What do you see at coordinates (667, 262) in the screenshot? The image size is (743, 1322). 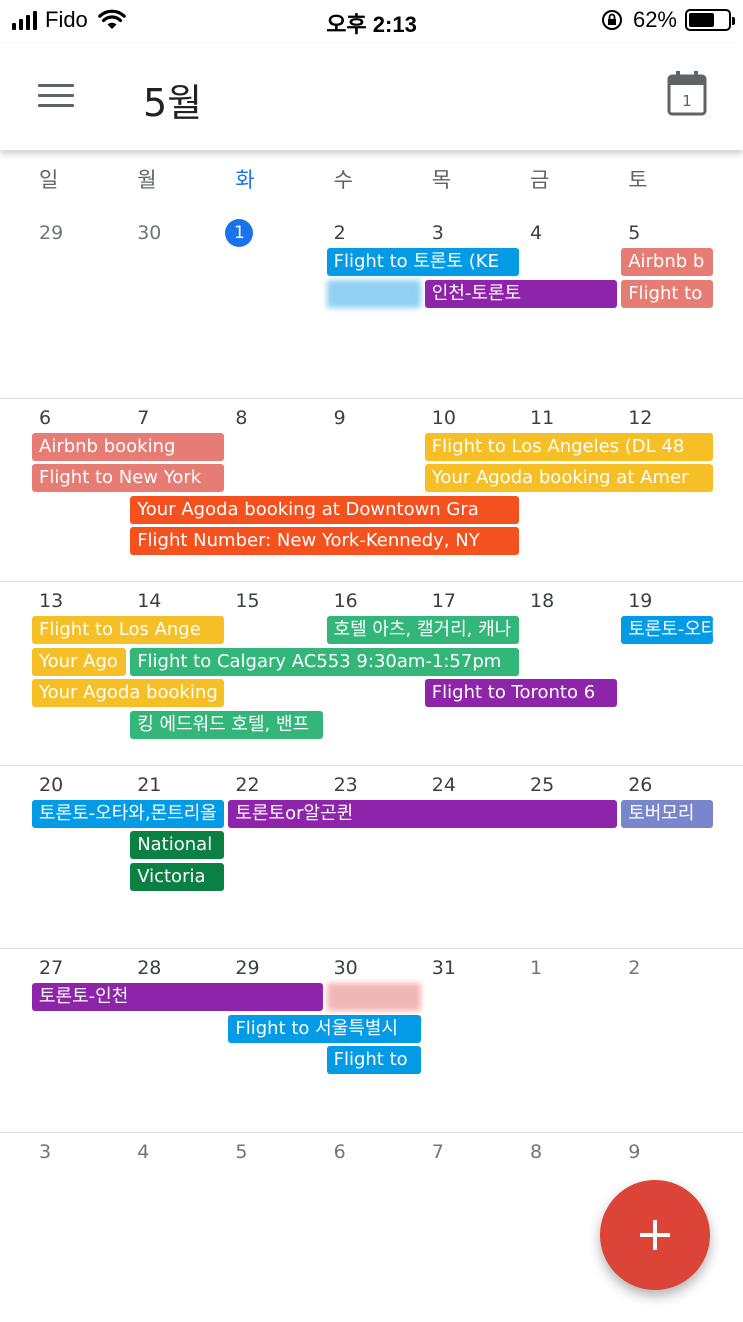 I see `event-chip: Airbnb b` at bounding box center [667, 262].